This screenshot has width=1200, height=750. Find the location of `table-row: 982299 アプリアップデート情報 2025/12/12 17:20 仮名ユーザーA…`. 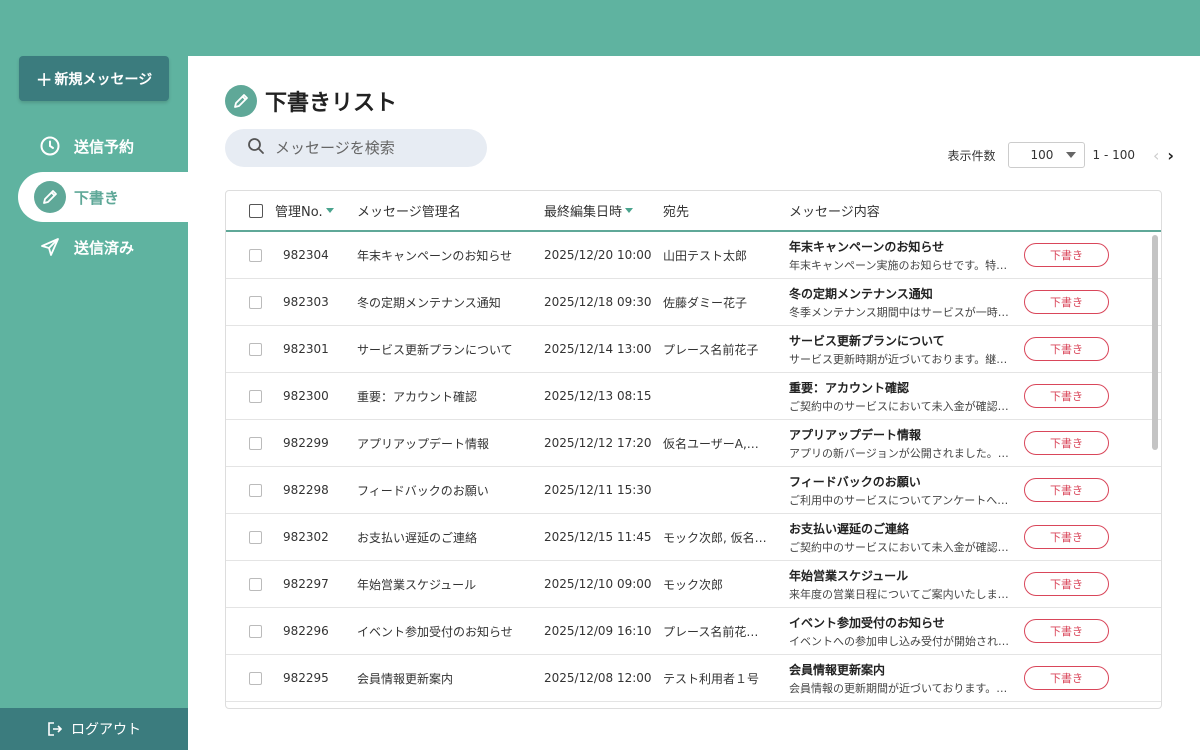

table-row: 982299 アプリアップデート情報 2025/12/12 17:20 仮名ユーザーA… is located at coordinates (693, 443).